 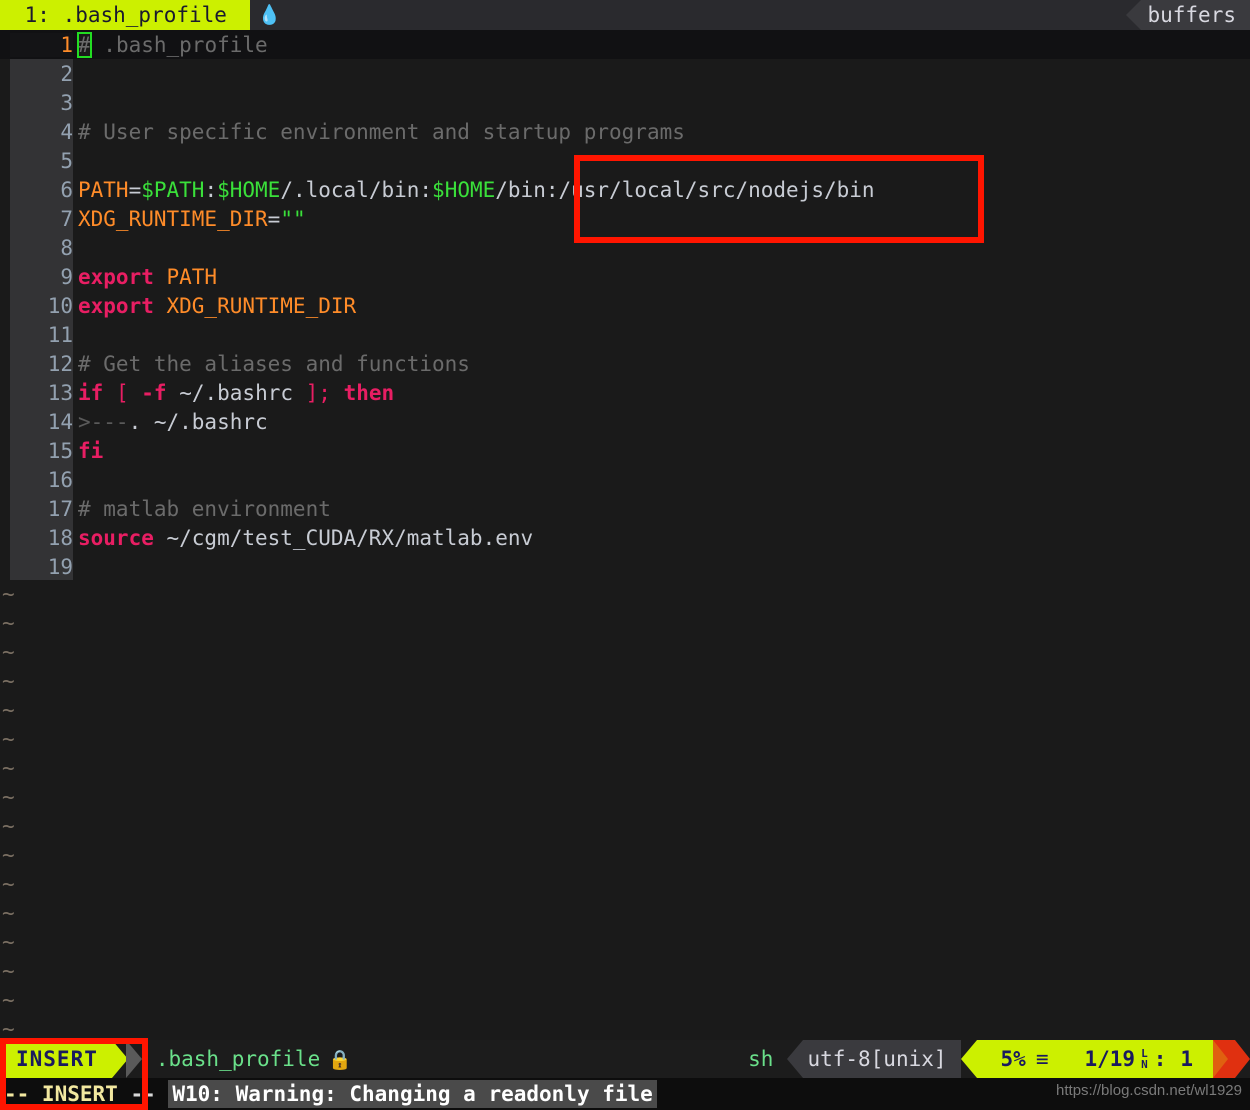 What do you see at coordinates (1220, 1059) in the screenshot?
I see `status-cap-orange-icon` at bounding box center [1220, 1059].